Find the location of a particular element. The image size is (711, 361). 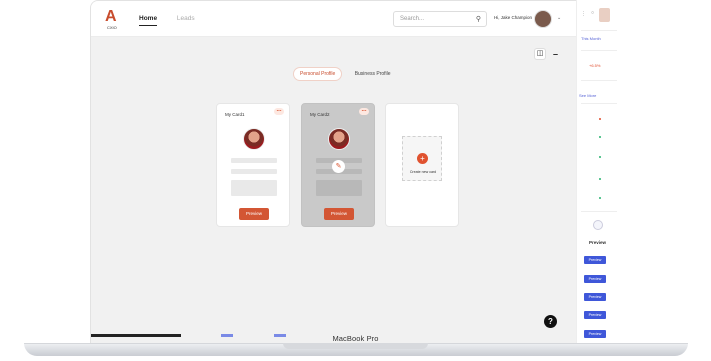

period-select: This Month is located at coordinates (591, 38).